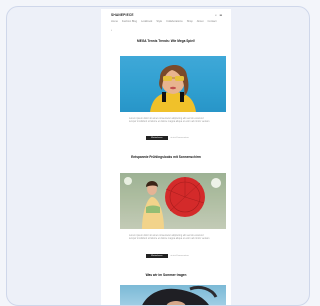  Describe the element at coordinates (200, 23) in the screenshot. I see `nav-item-about: About` at that location.